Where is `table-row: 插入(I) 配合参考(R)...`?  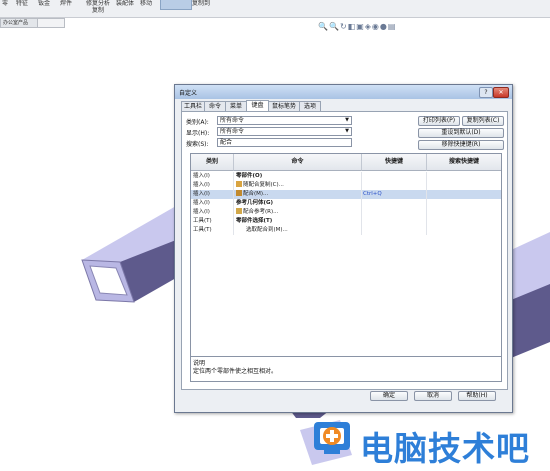 table-row: 插入(I) 配合参考(R)... is located at coordinates (346, 212).